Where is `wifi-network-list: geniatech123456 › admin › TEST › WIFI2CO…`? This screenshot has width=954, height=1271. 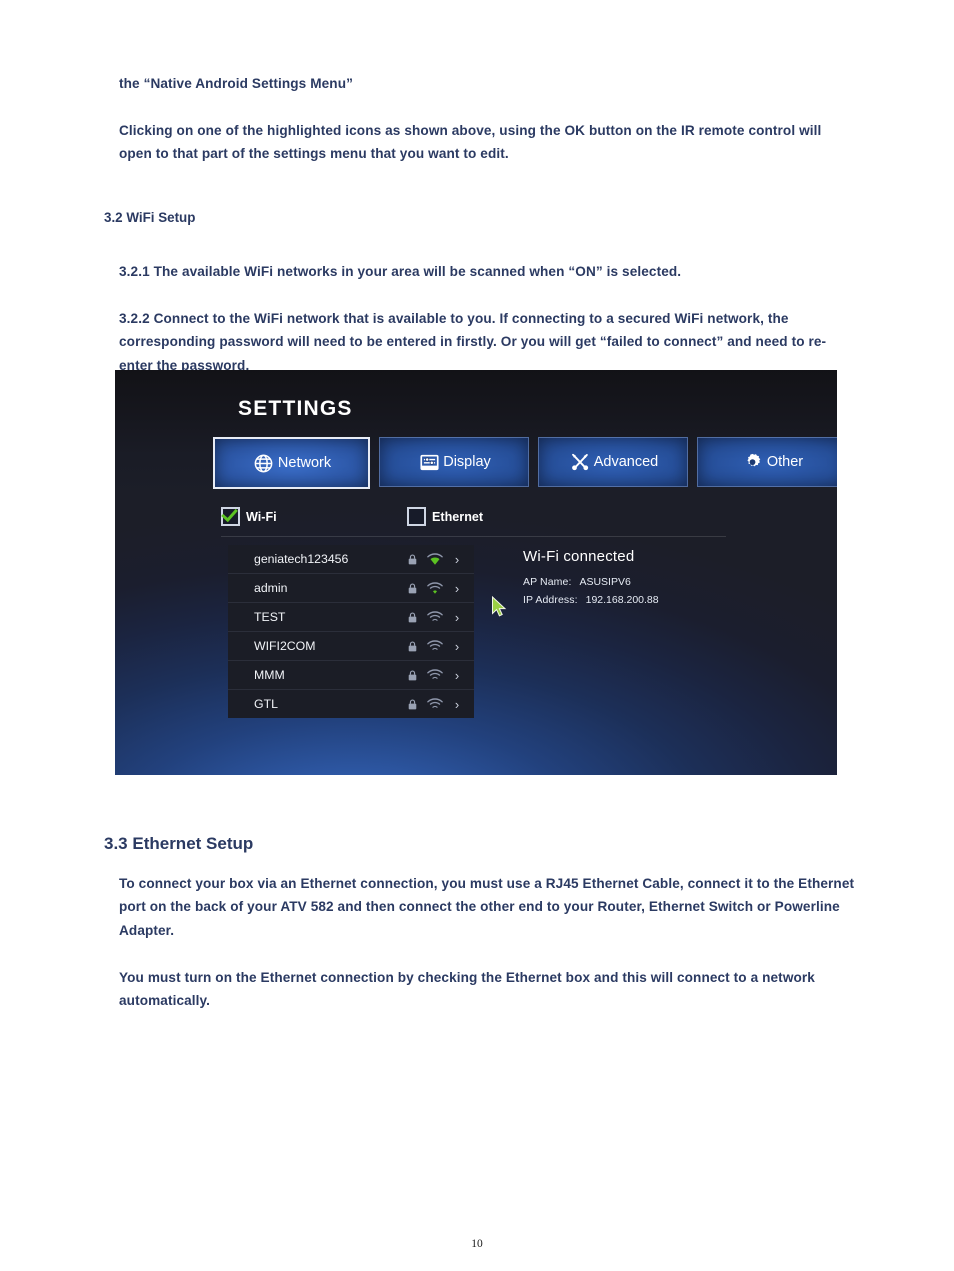
wifi-network-list: geniatech123456 › admin › TEST › WIFI2CO… is located at coordinates (351, 631).